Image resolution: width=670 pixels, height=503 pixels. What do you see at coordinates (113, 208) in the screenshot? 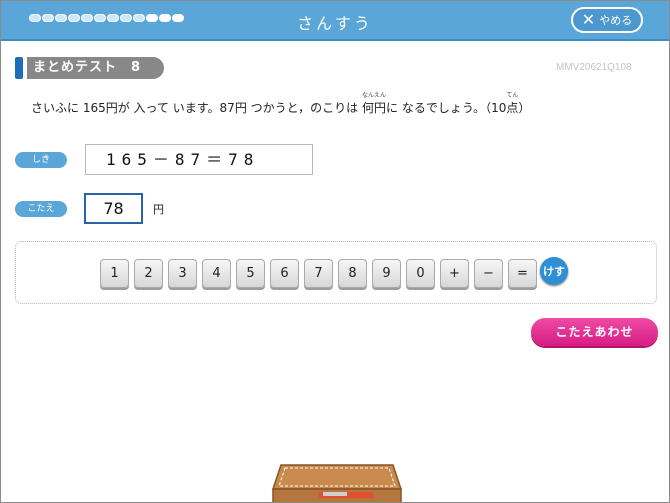
I see `answer-field: 78` at bounding box center [113, 208].